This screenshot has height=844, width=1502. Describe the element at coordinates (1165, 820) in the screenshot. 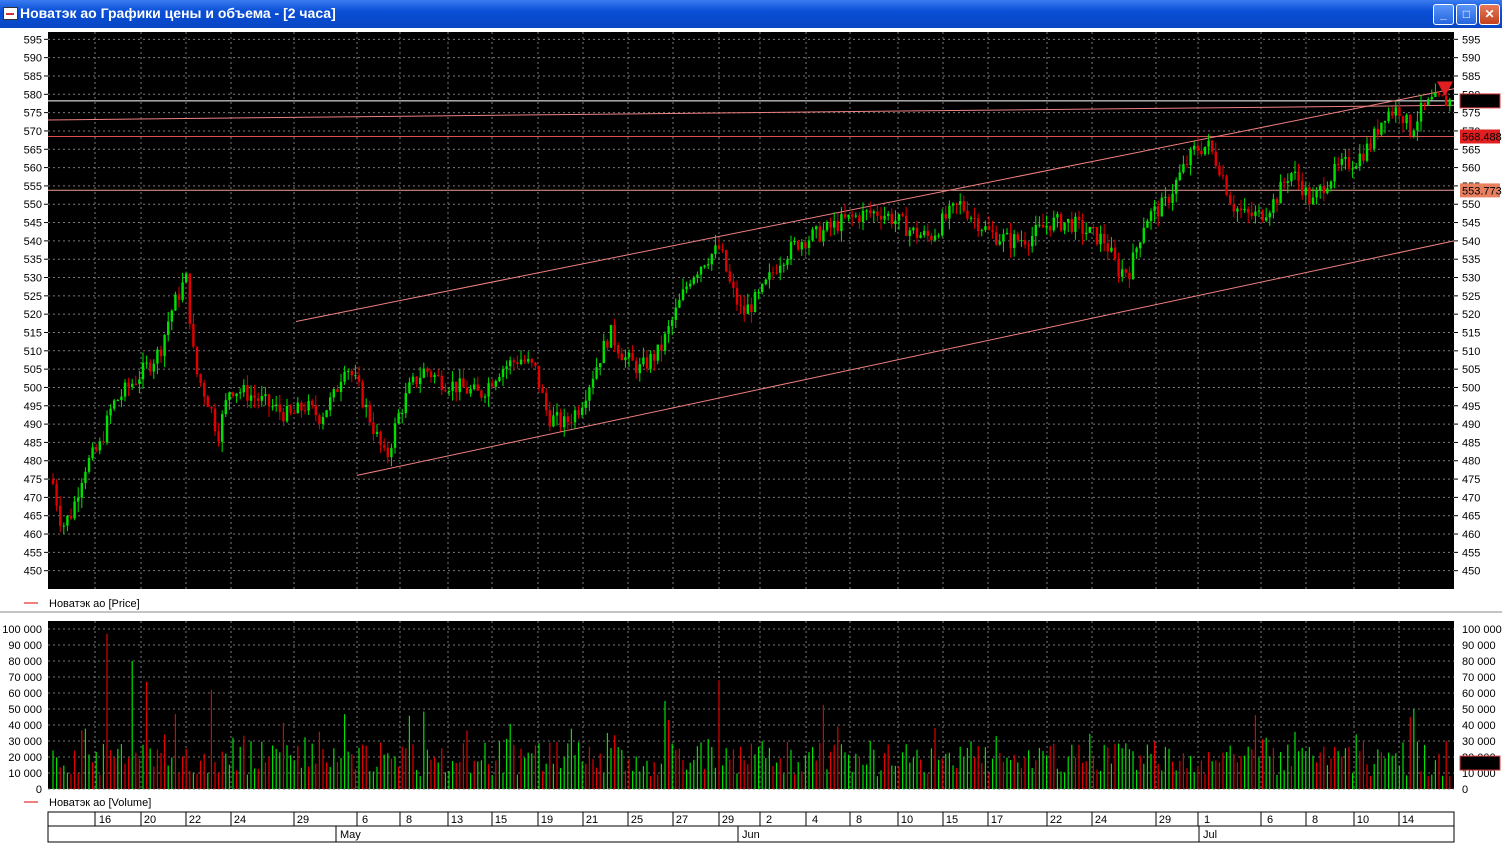

I see `x-day-label: 29` at that location.